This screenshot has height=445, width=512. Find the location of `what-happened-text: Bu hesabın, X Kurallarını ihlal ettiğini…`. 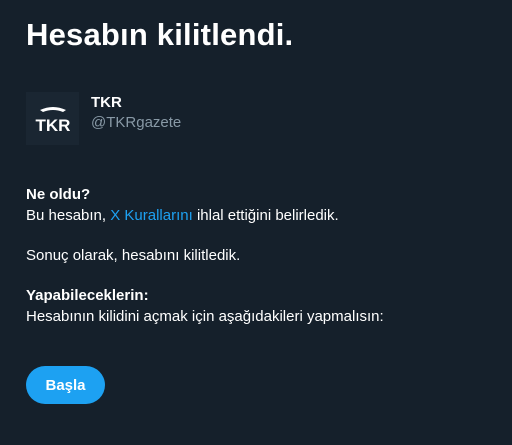

what-happened-text: Bu hesabın, X Kurallarını ihlal ettiğini… is located at coordinates (182, 215).